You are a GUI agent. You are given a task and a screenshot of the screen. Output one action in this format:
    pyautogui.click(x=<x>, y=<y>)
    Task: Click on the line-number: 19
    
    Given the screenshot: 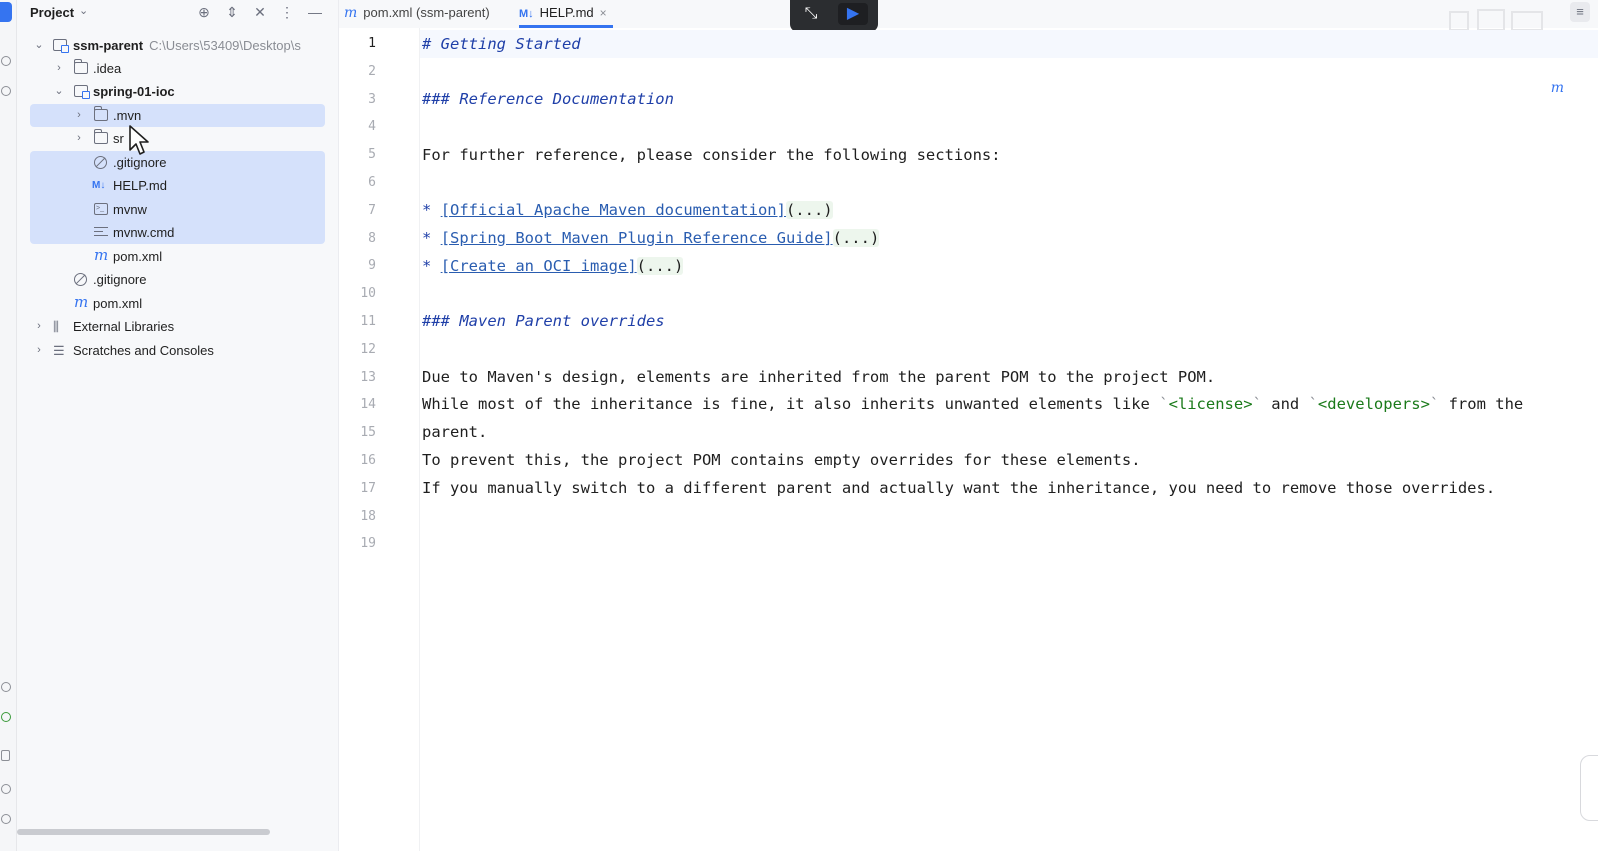 What is the action you would take?
    pyautogui.click(x=368, y=544)
    